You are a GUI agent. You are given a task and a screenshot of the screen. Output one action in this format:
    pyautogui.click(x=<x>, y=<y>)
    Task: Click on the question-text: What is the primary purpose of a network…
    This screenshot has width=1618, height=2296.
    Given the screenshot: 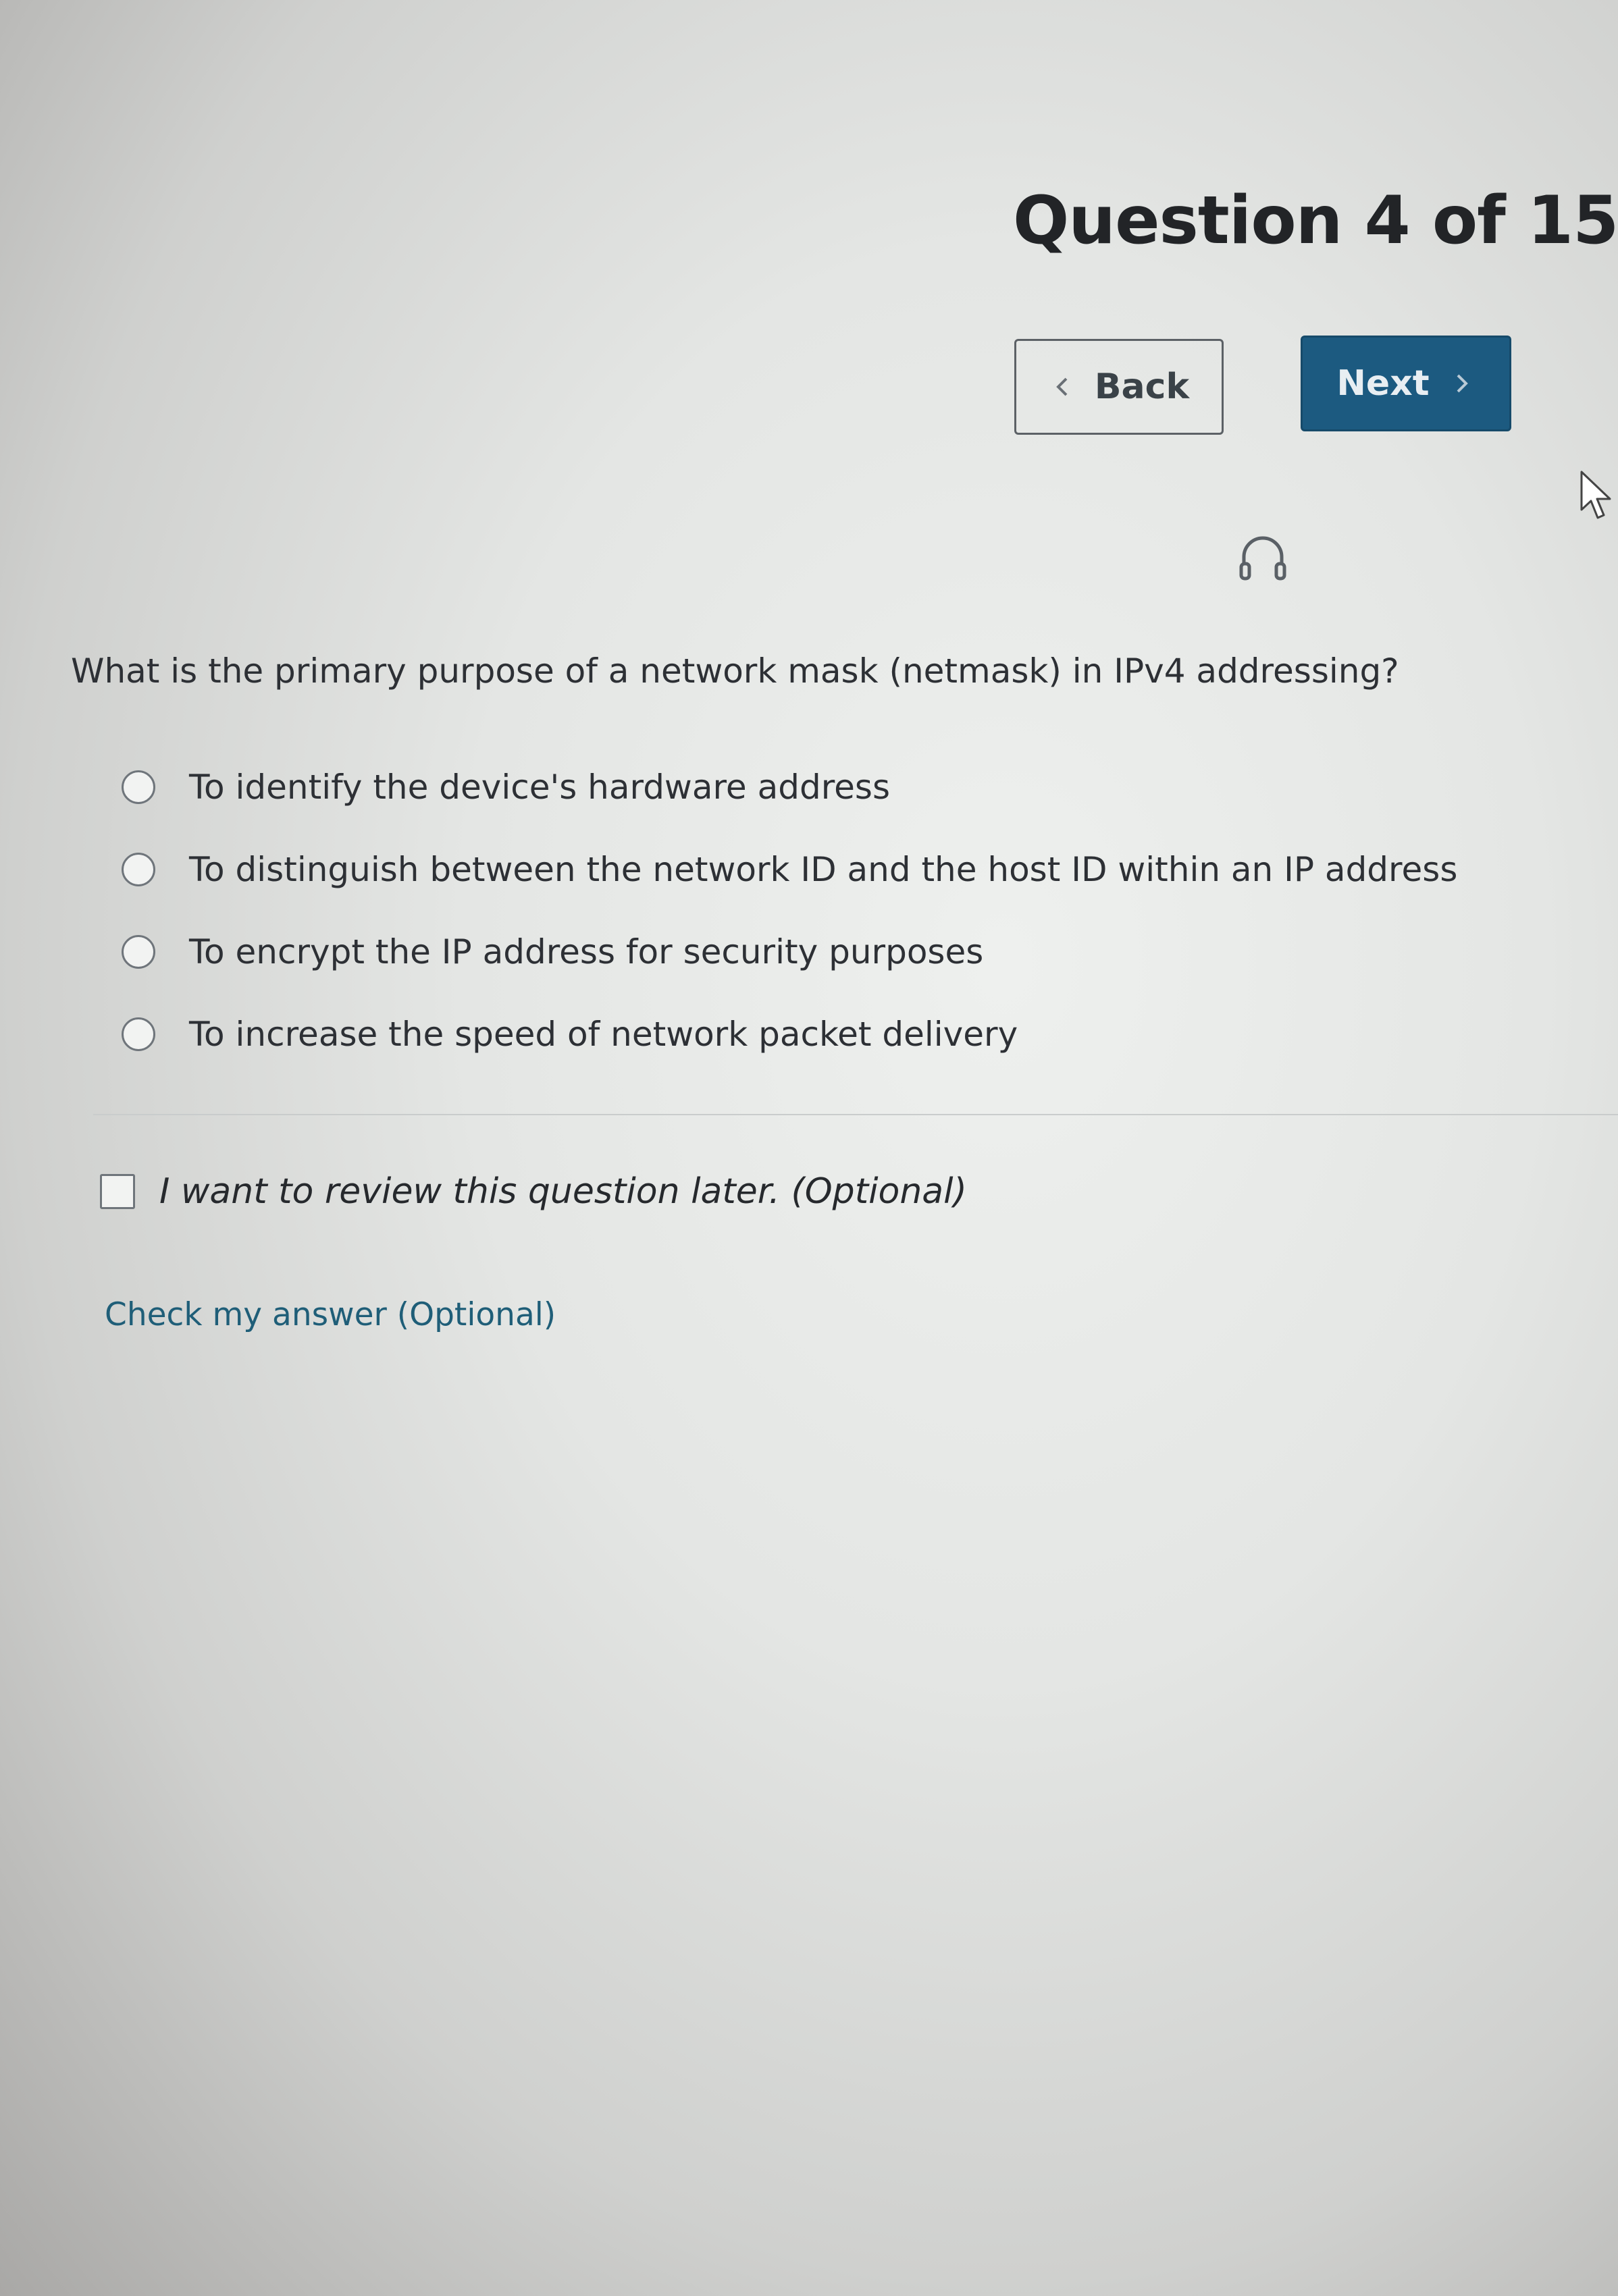 What is the action you would take?
    pyautogui.click(x=735, y=671)
    